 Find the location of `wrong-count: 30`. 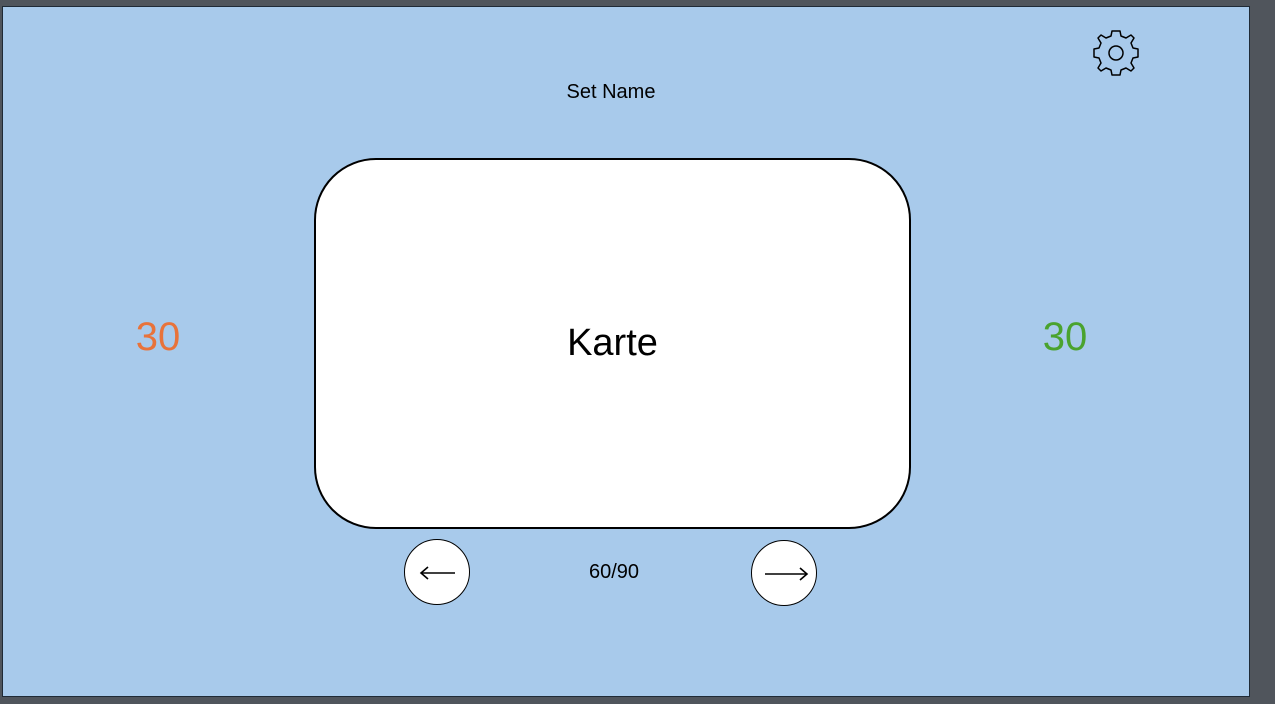

wrong-count: 30 is located at coordinates (158, 337).